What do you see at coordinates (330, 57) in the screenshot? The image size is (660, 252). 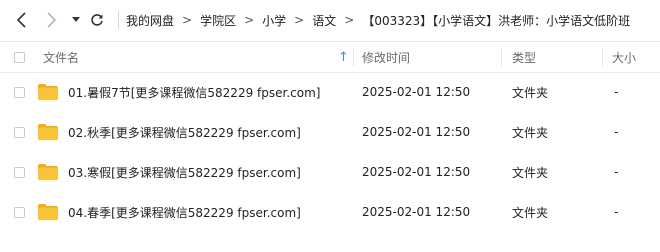 I see `file-list-header: 文件名 ↑ 修改时间 类型 大小` at bounding box center [330, 57].